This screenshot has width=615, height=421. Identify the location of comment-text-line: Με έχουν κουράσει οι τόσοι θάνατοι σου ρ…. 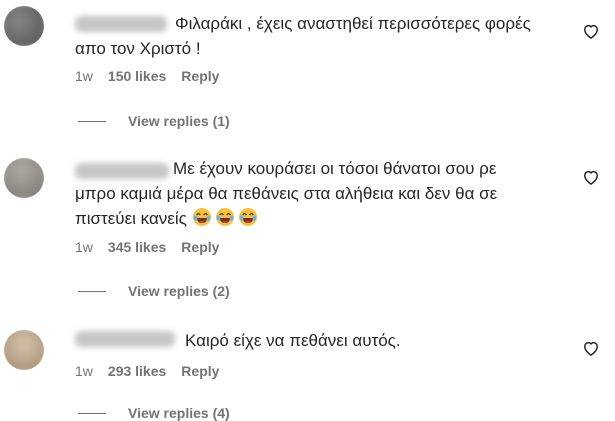
(335, 168).